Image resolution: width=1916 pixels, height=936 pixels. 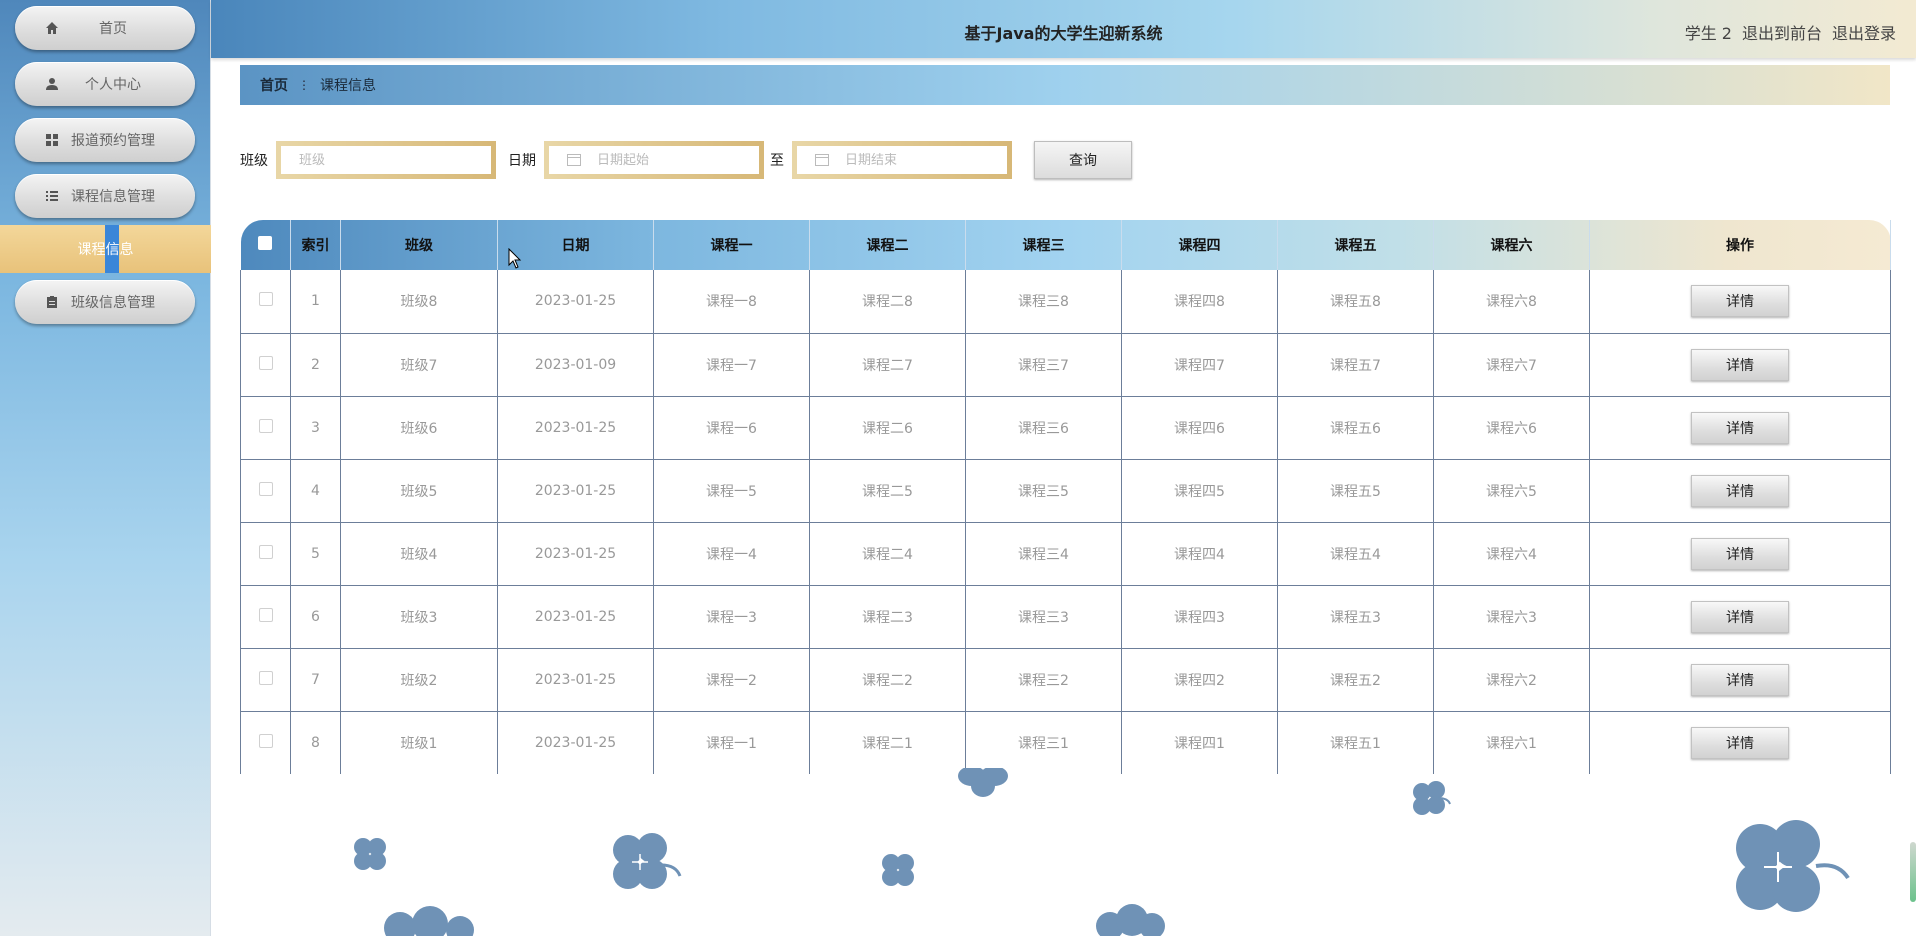 What do you see at coordinates (1355, 245) in the screenshot?
I see `col-course5: 课程五` at bounding box center [1355, 245].